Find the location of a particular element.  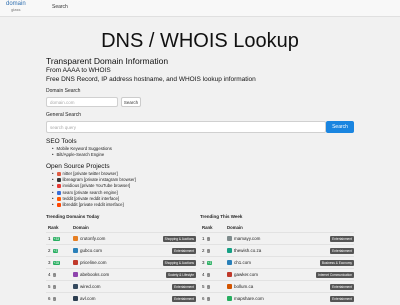

trending-week-domain-header: Domain is located at coordinates (235, 227).